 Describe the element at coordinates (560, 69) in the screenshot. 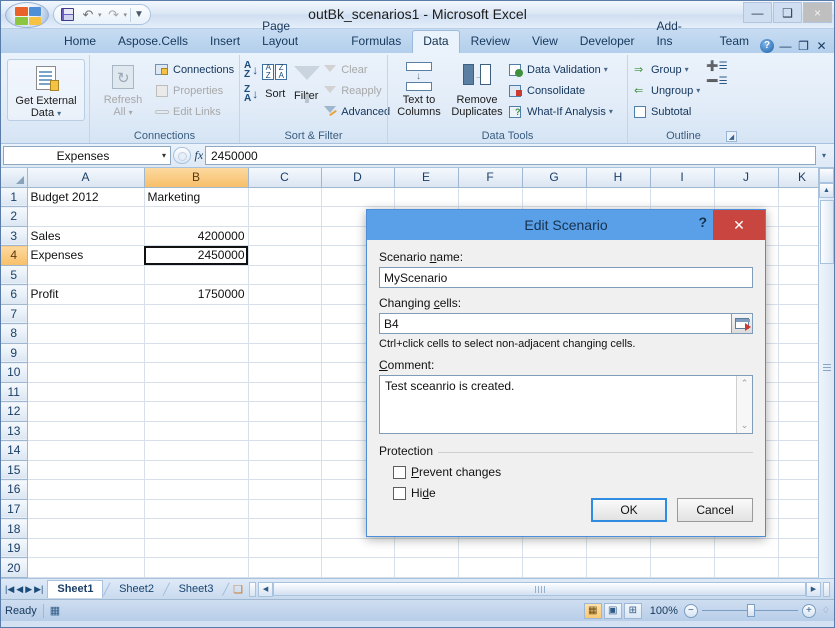

I see `data-validation-button: Data Validation ▾` at that location.